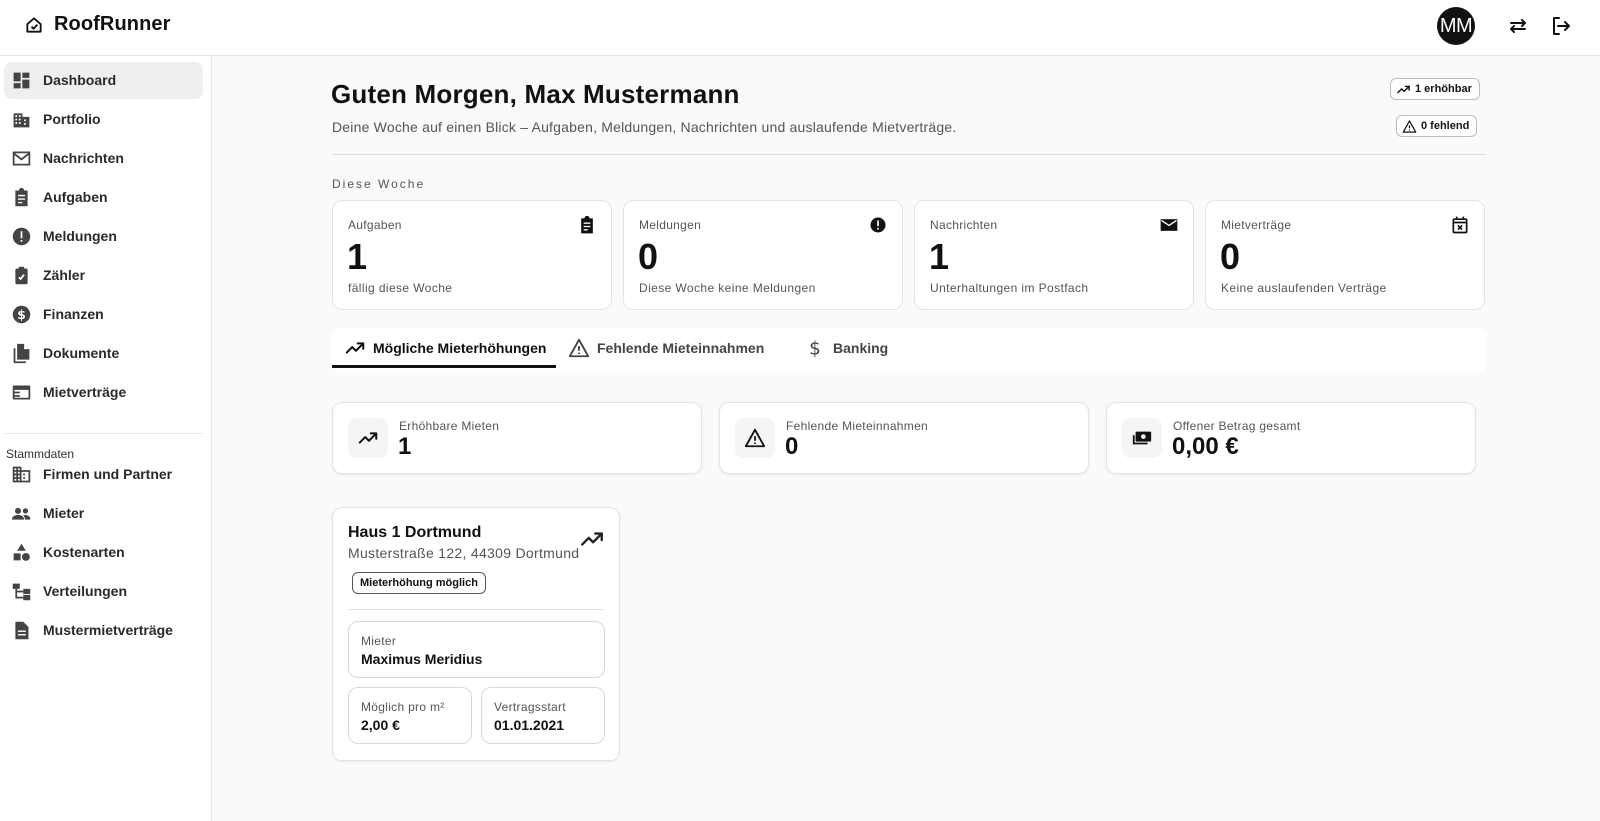 This screenshot has width=1600, height=821. Describe the element at coordinates (103, 392) in the screenshot. I see `sidebar-item-mietvertraege: Mietverträge` at that location.